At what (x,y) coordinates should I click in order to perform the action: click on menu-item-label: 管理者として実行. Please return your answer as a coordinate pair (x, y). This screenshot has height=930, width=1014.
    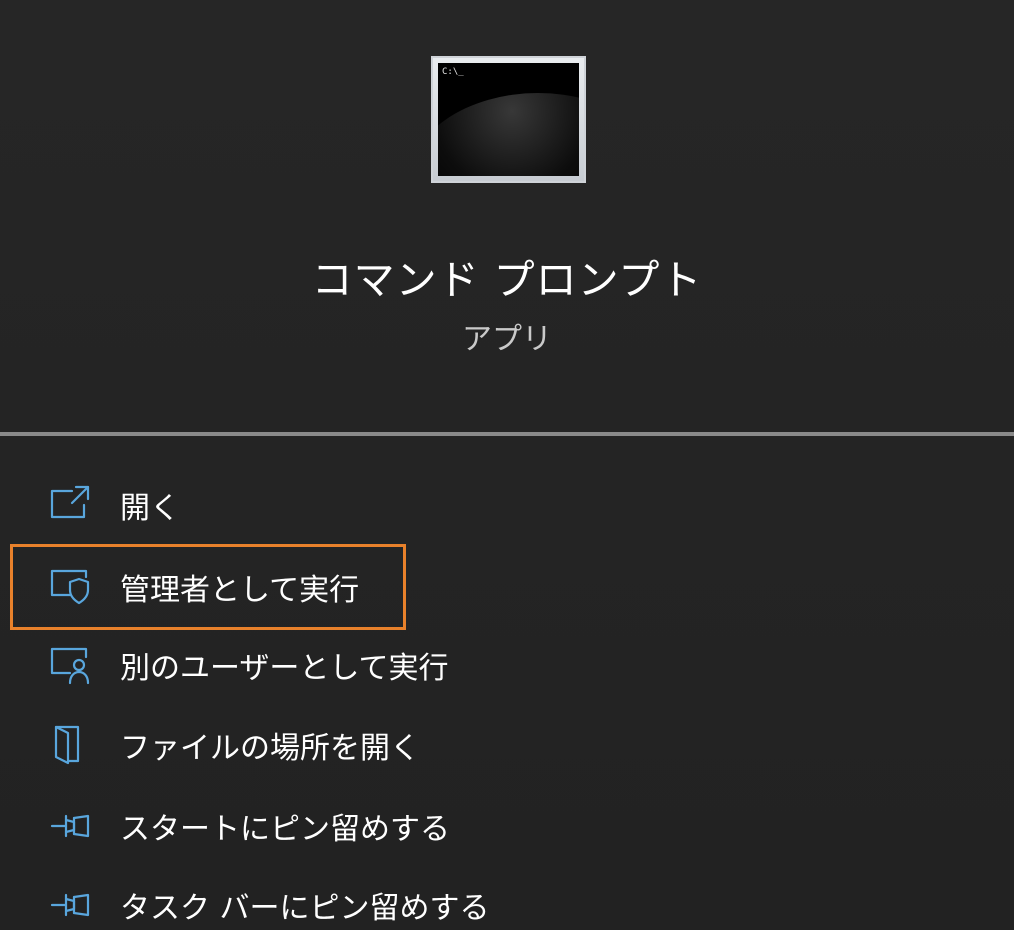
    Looking at the image, I should click on (240, 590).